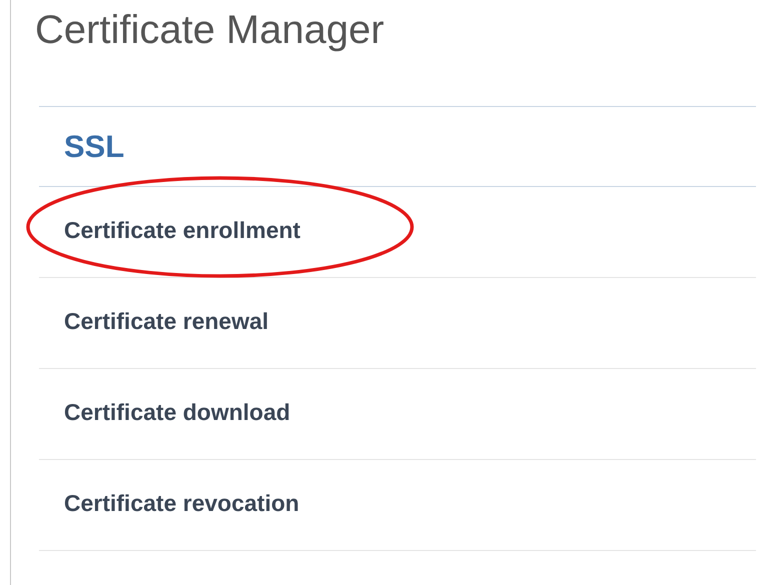  What do you see at coordinates (210, 30) in the screenshot?
I see `page-title: Certificate Manager` at bounding box center [210, 30].